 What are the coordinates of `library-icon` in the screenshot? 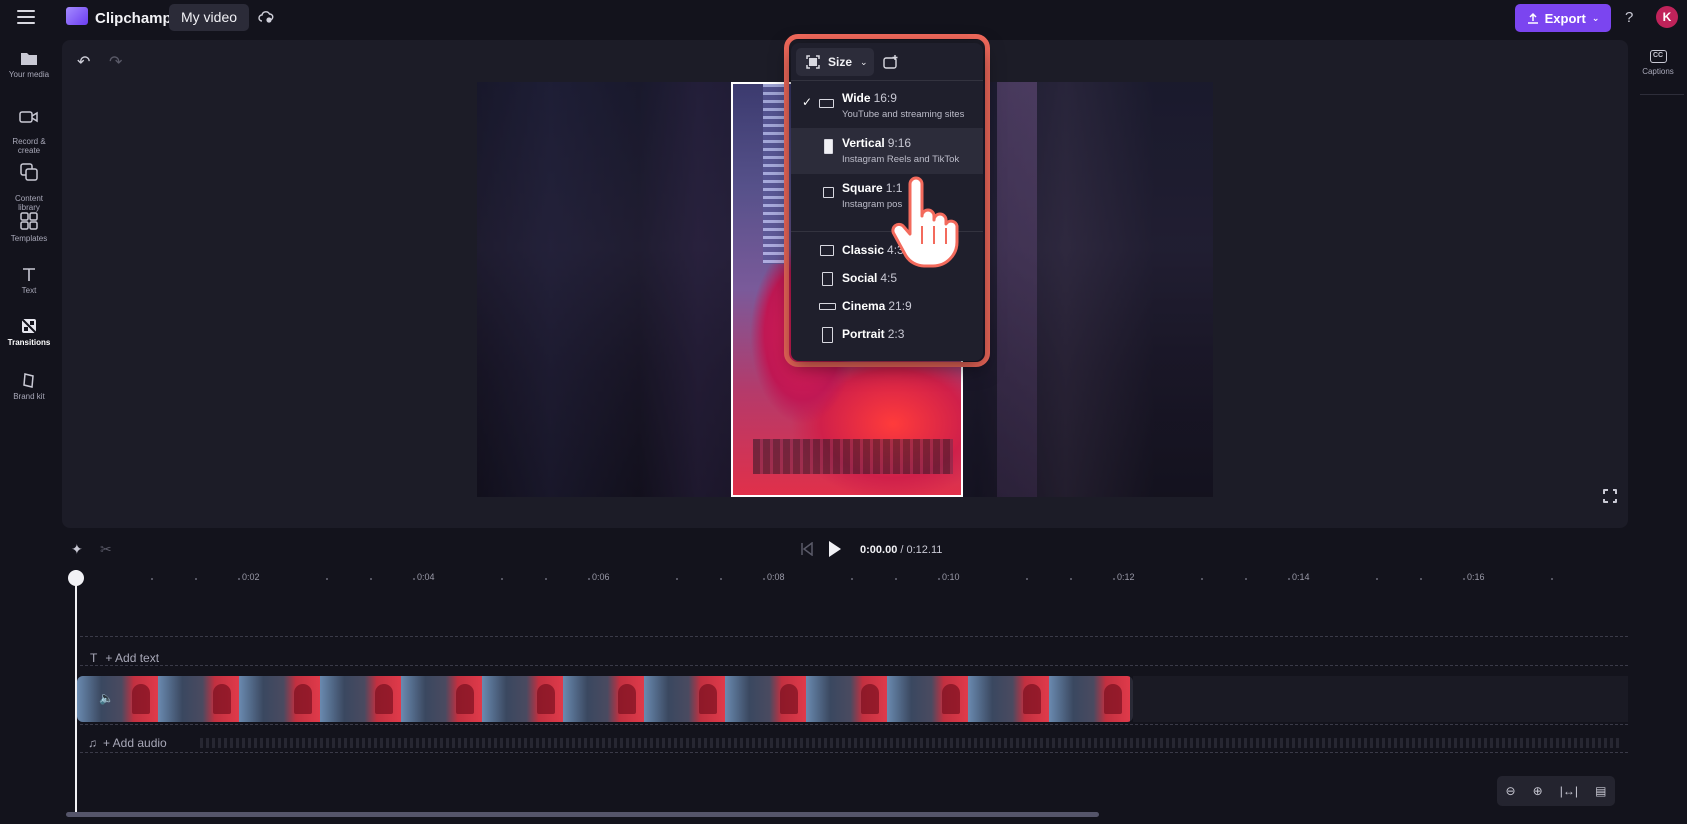 It's located at (29, 172).